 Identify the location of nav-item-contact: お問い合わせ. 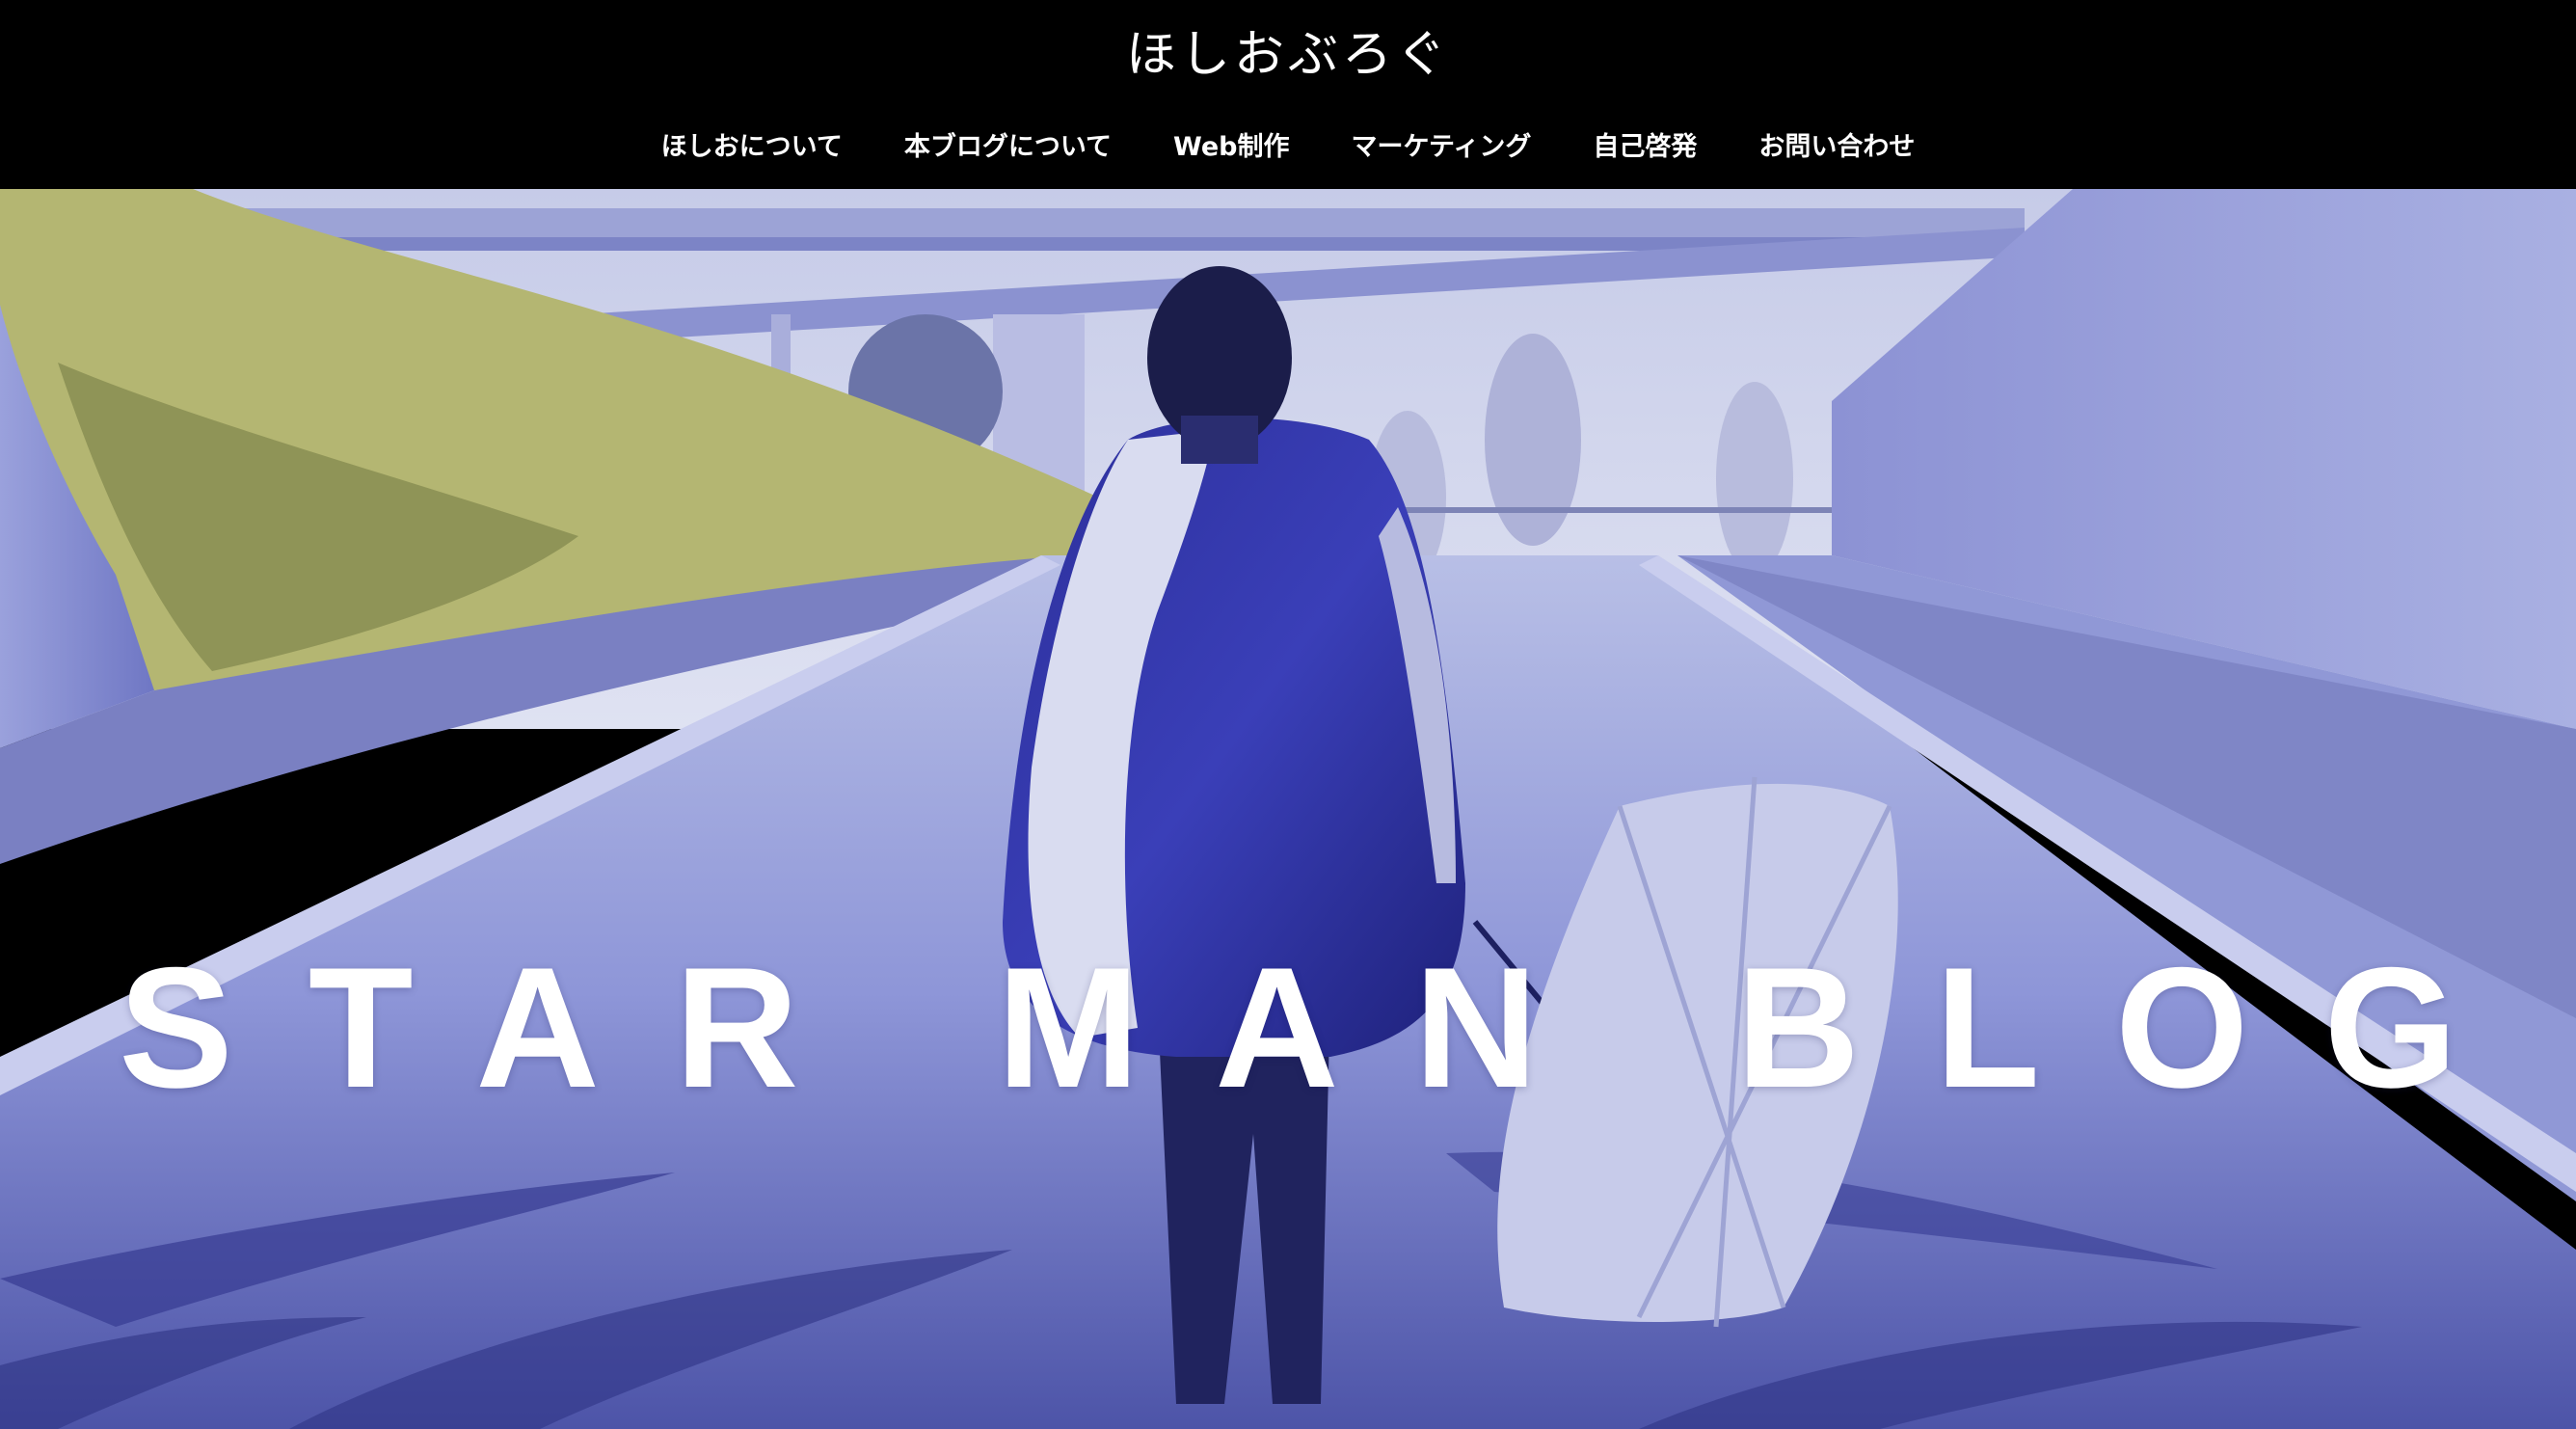
(1837, 147).